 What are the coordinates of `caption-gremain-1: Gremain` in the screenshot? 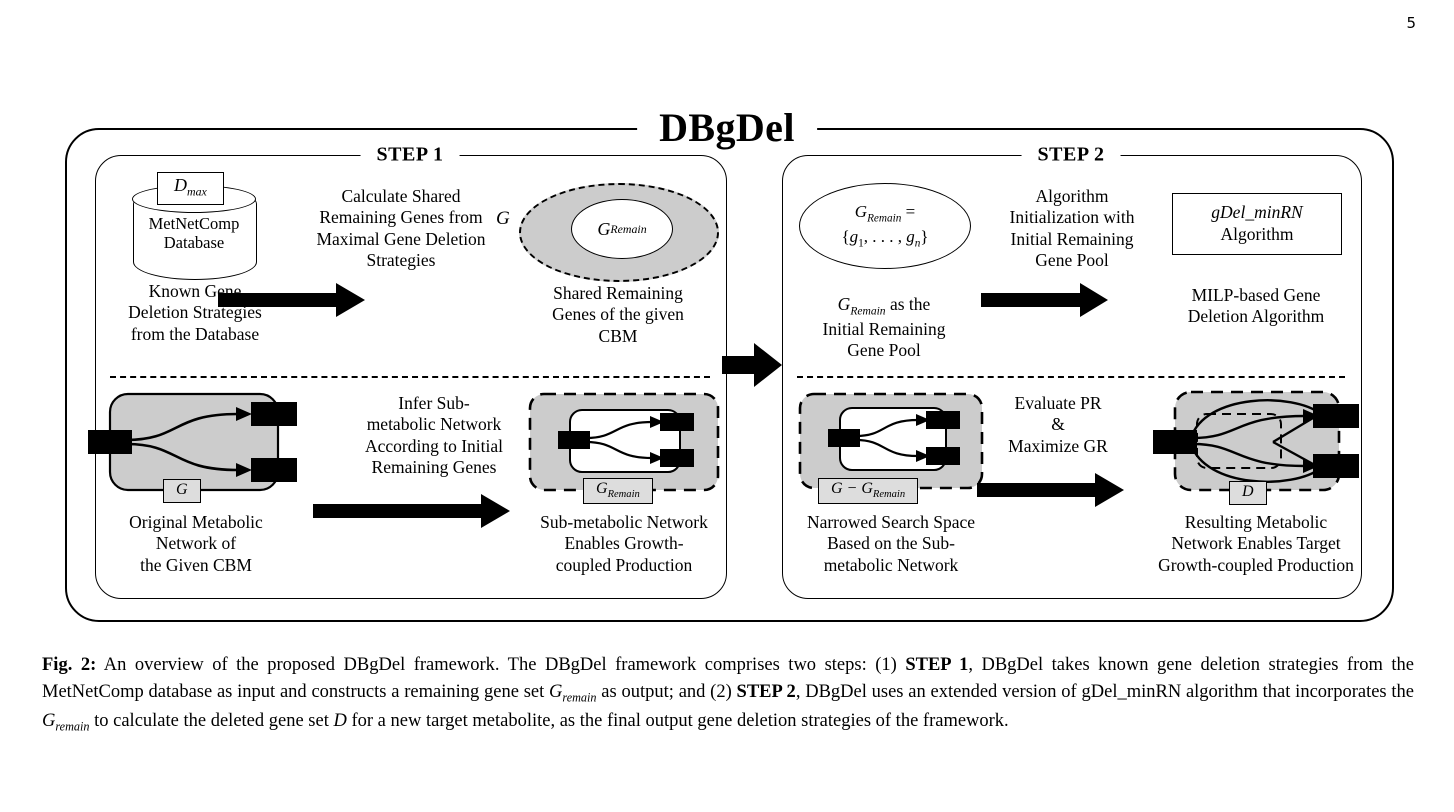 It's located at (573, 693).